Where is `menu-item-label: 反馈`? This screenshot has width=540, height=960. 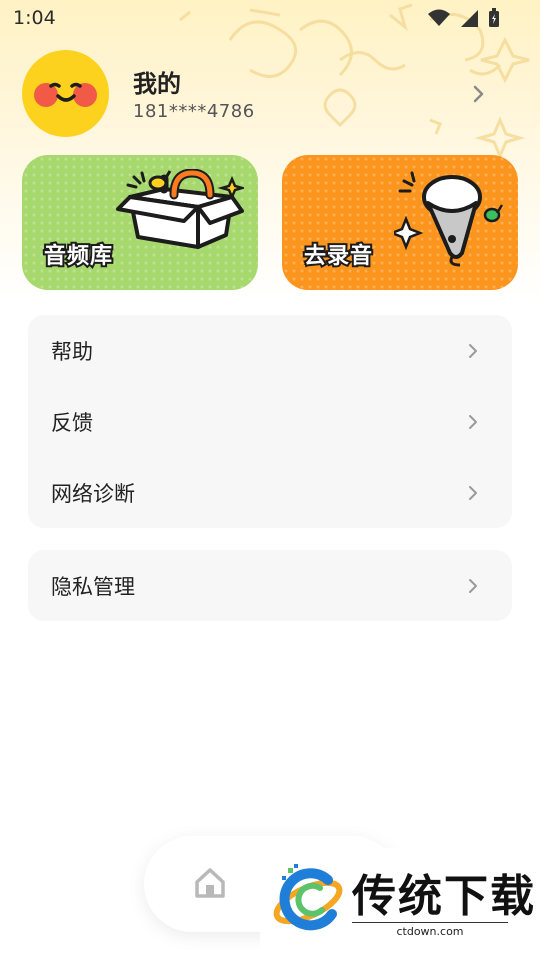 menu-item-label: 反馈 is located at coordinates (72, 422).